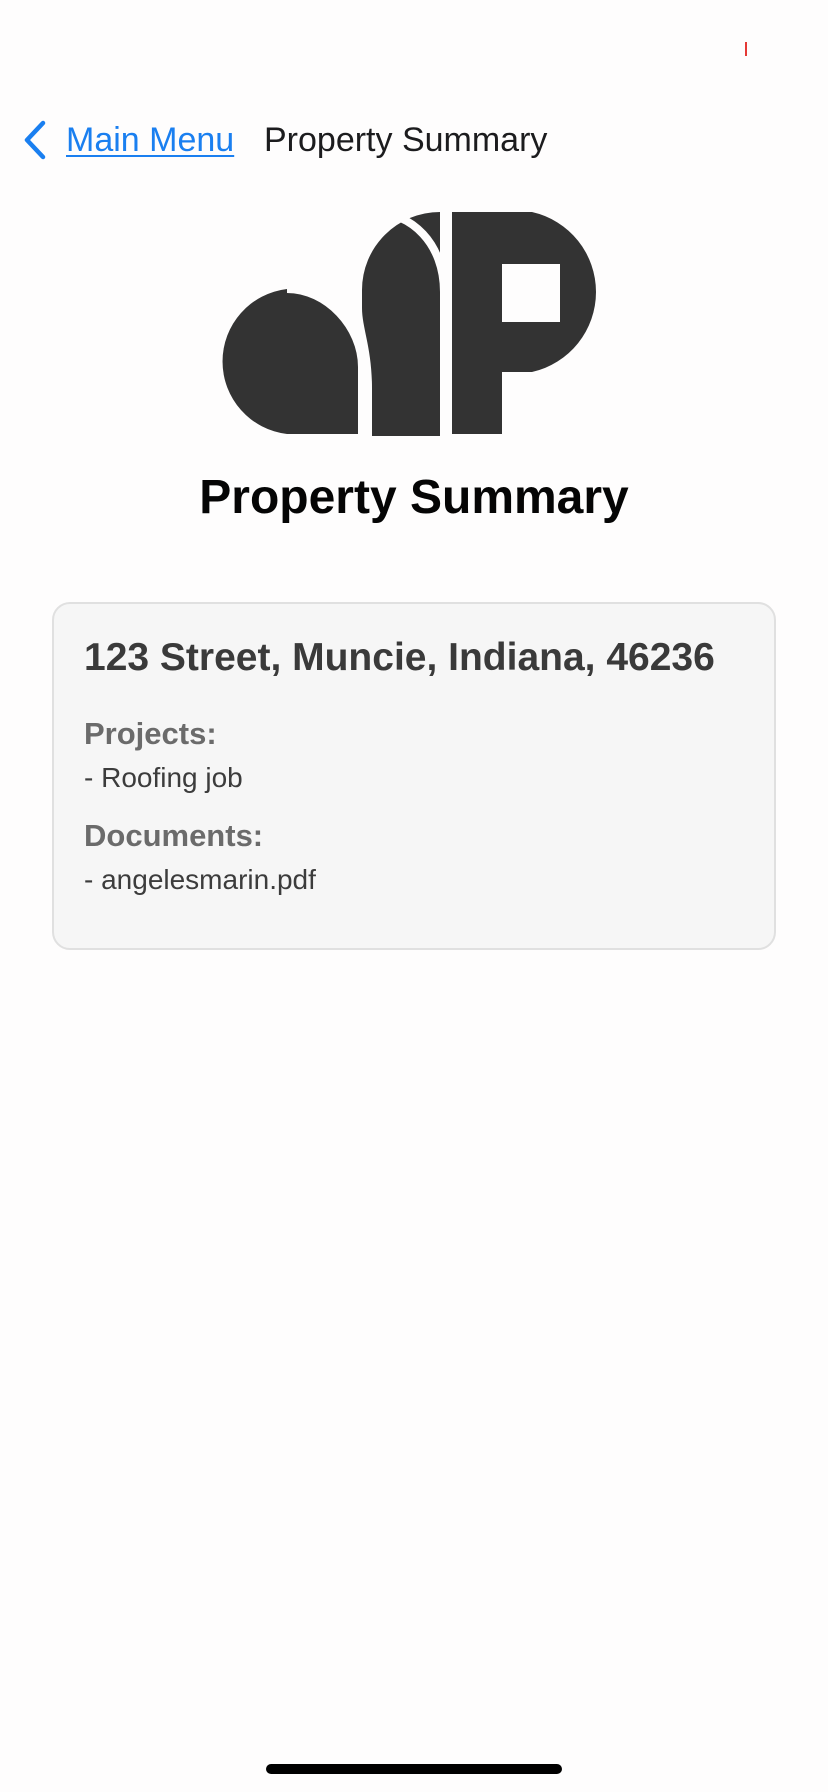 The image size is (828, 1792). Describe the element at coordinates (399, 657) in the screenshot. I see `property-address: 123 Street, Muncie, Indiana, 46236` at that location.